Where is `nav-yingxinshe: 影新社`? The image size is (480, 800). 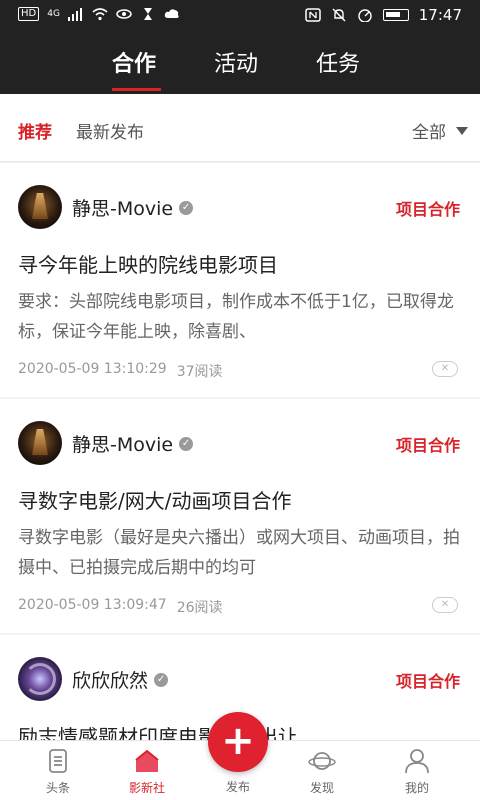 nav-yingxinshe: 影新社 is located at coordinates (147, 771).